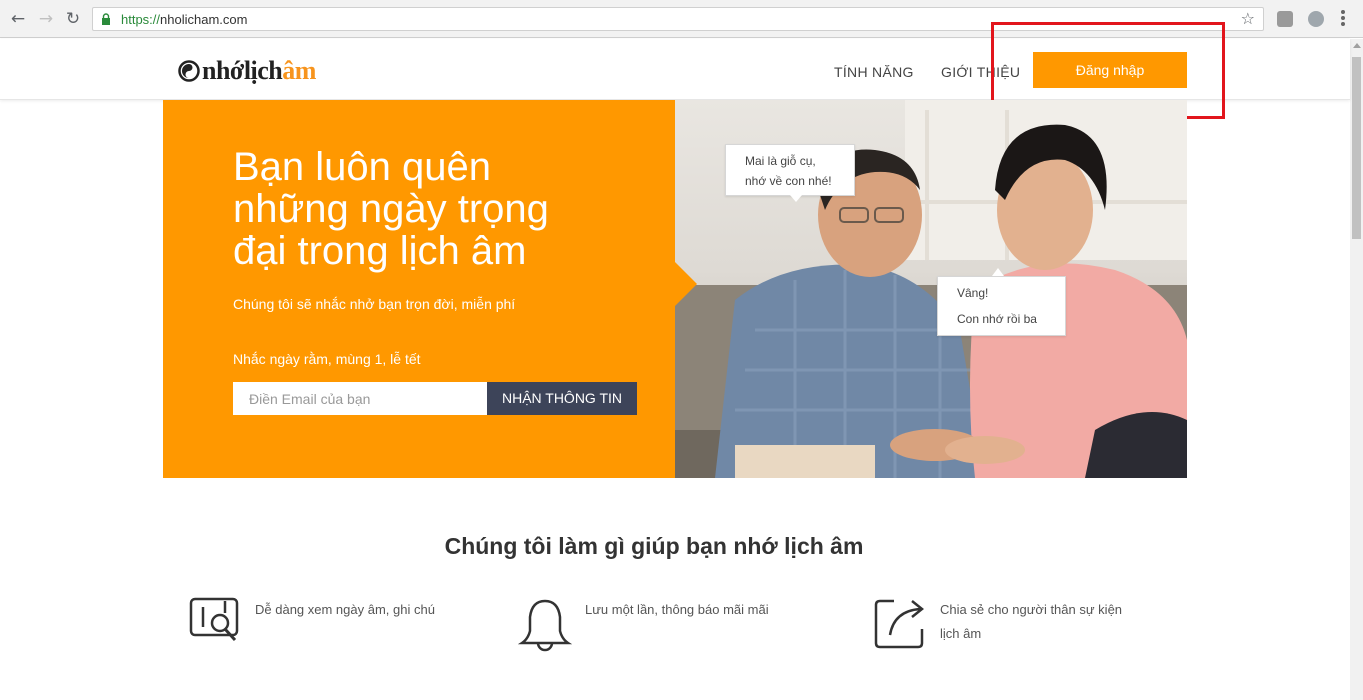 The height and width of the screenshot is (700, 1363). What do you see at coordinates (1248, 18) in the screenshot?
I see `bookmark-star-icon: ☆` at bounding box center [1248, 18].